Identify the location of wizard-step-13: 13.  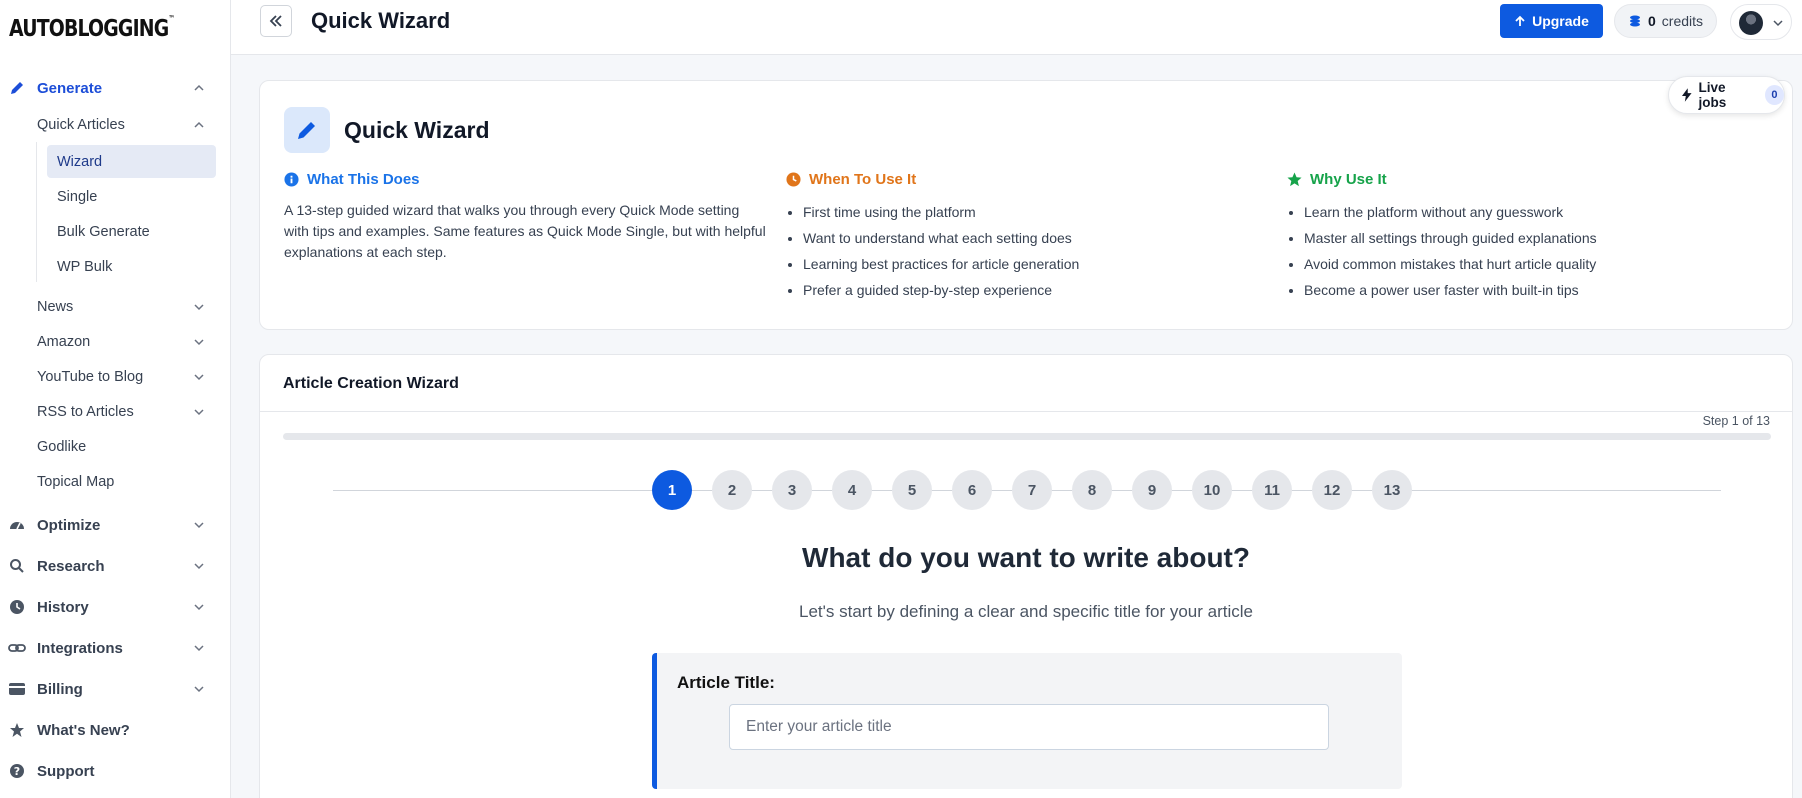
(1392, 490).